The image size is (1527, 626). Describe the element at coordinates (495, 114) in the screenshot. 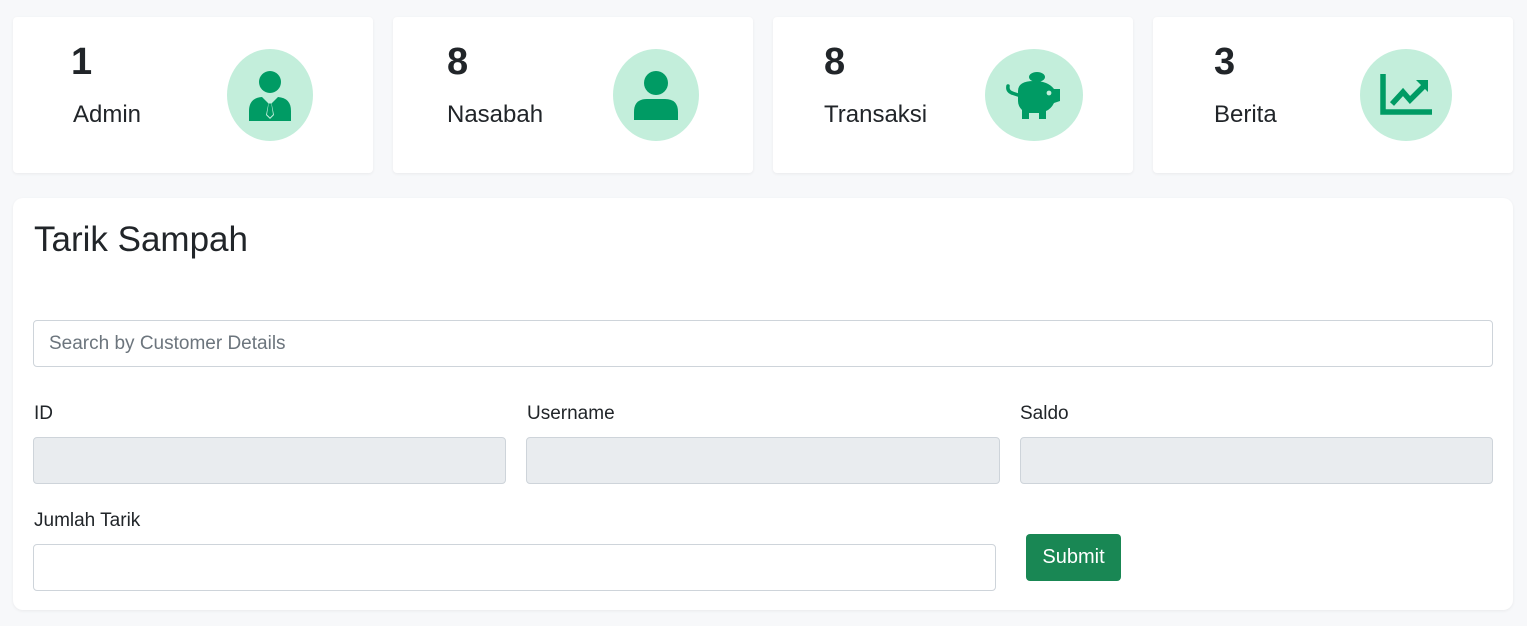

I see `stat-label: Nasabah` at that location.